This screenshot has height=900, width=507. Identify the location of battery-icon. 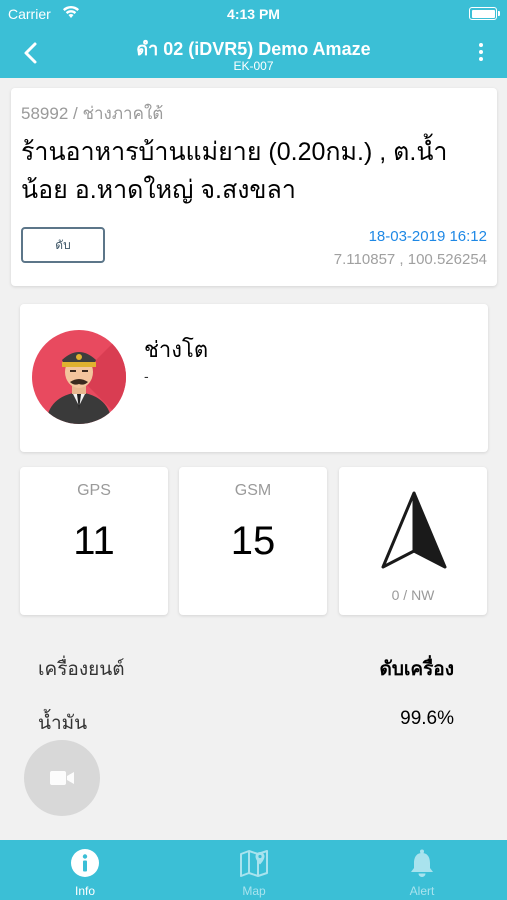
(484, 13).